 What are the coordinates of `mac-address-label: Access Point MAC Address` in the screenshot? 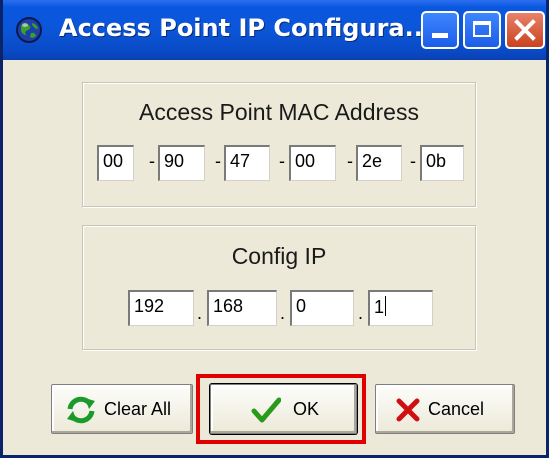 It's located at (279, 112).